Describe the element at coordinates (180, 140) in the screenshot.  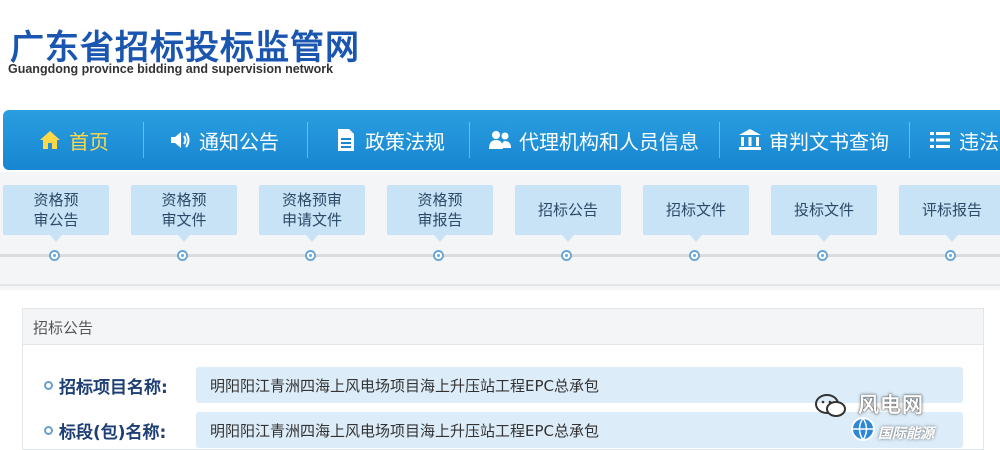
I see `speaker-icon` at that location.